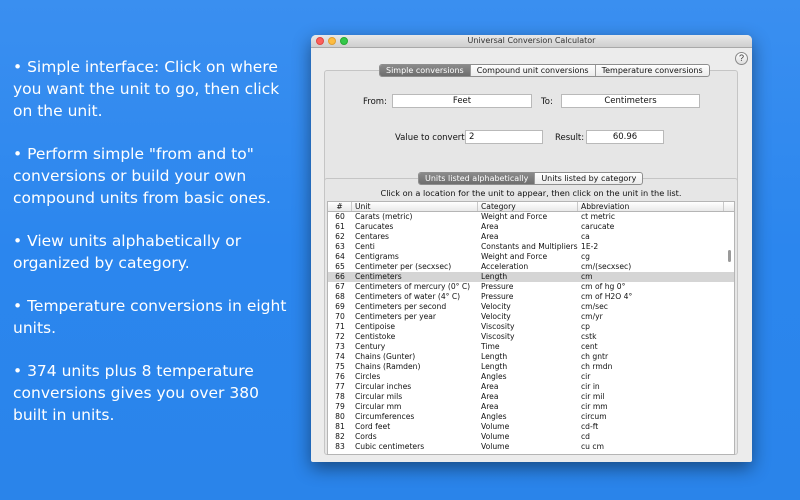 The image size is (800, 500). I want to click on to-field: Centimeters, so click(630, 101).